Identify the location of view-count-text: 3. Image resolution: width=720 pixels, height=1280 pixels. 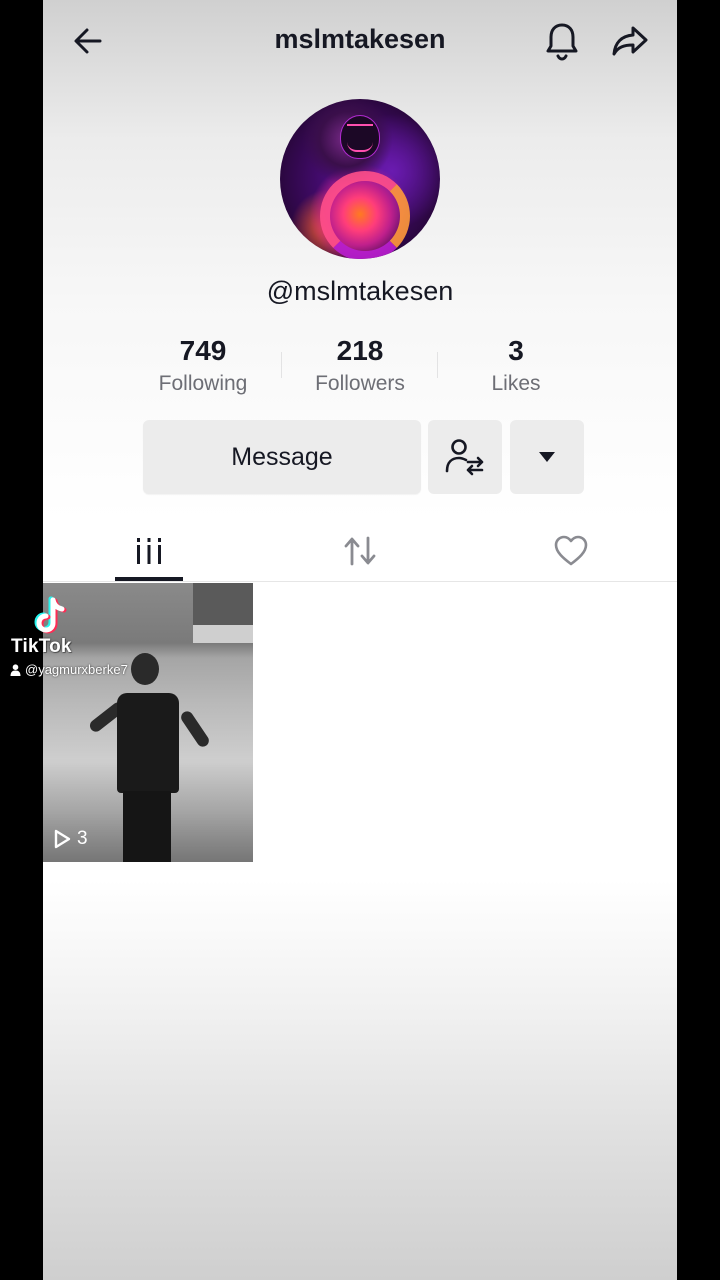
(82, 838).